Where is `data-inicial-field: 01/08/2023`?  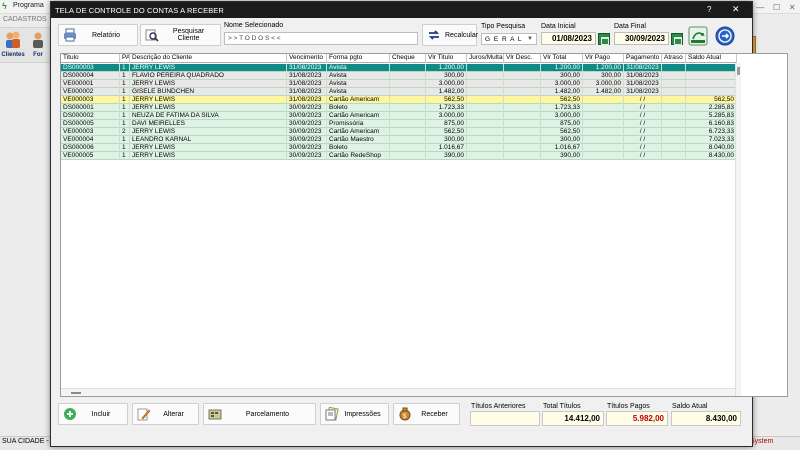
data-inicial-field: 01/08/2023 is located at coordinates (568, 38).